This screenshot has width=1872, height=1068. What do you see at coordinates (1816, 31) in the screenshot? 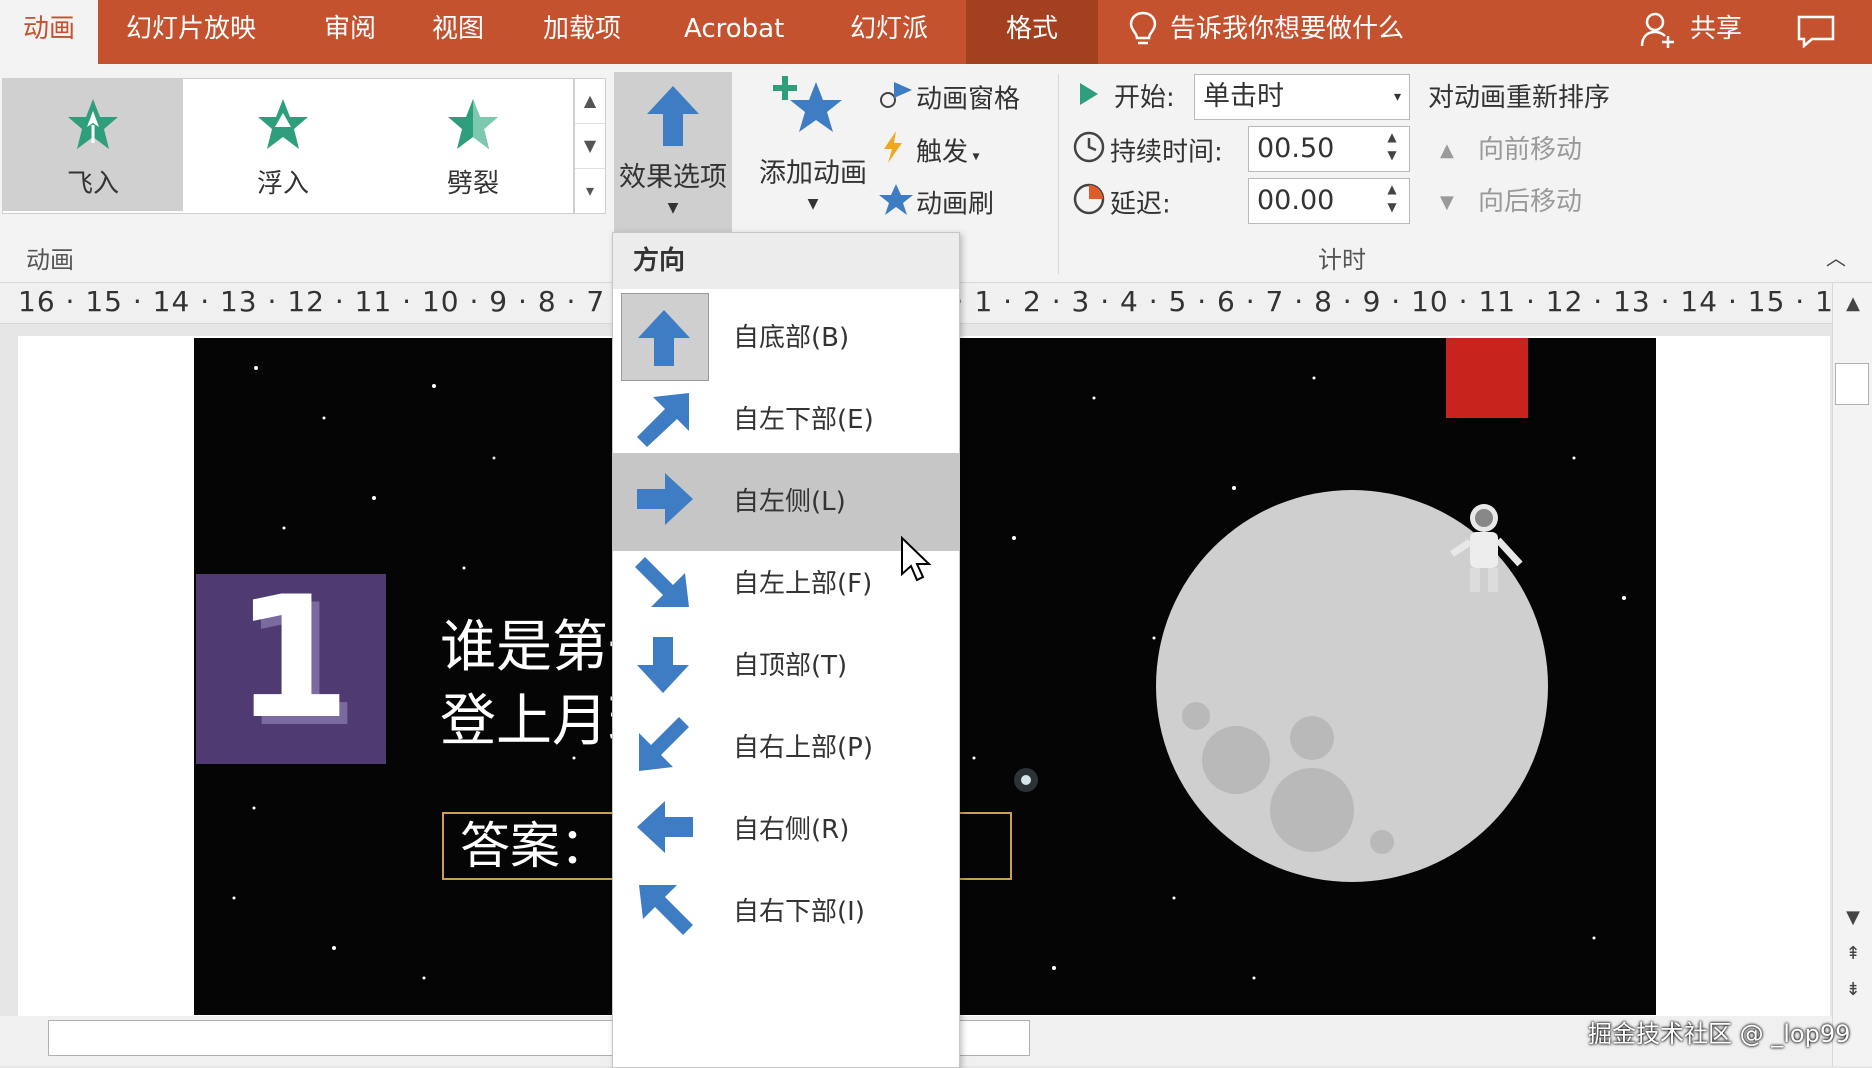
I see `comment-icon` at bounding box center [1816, 31].